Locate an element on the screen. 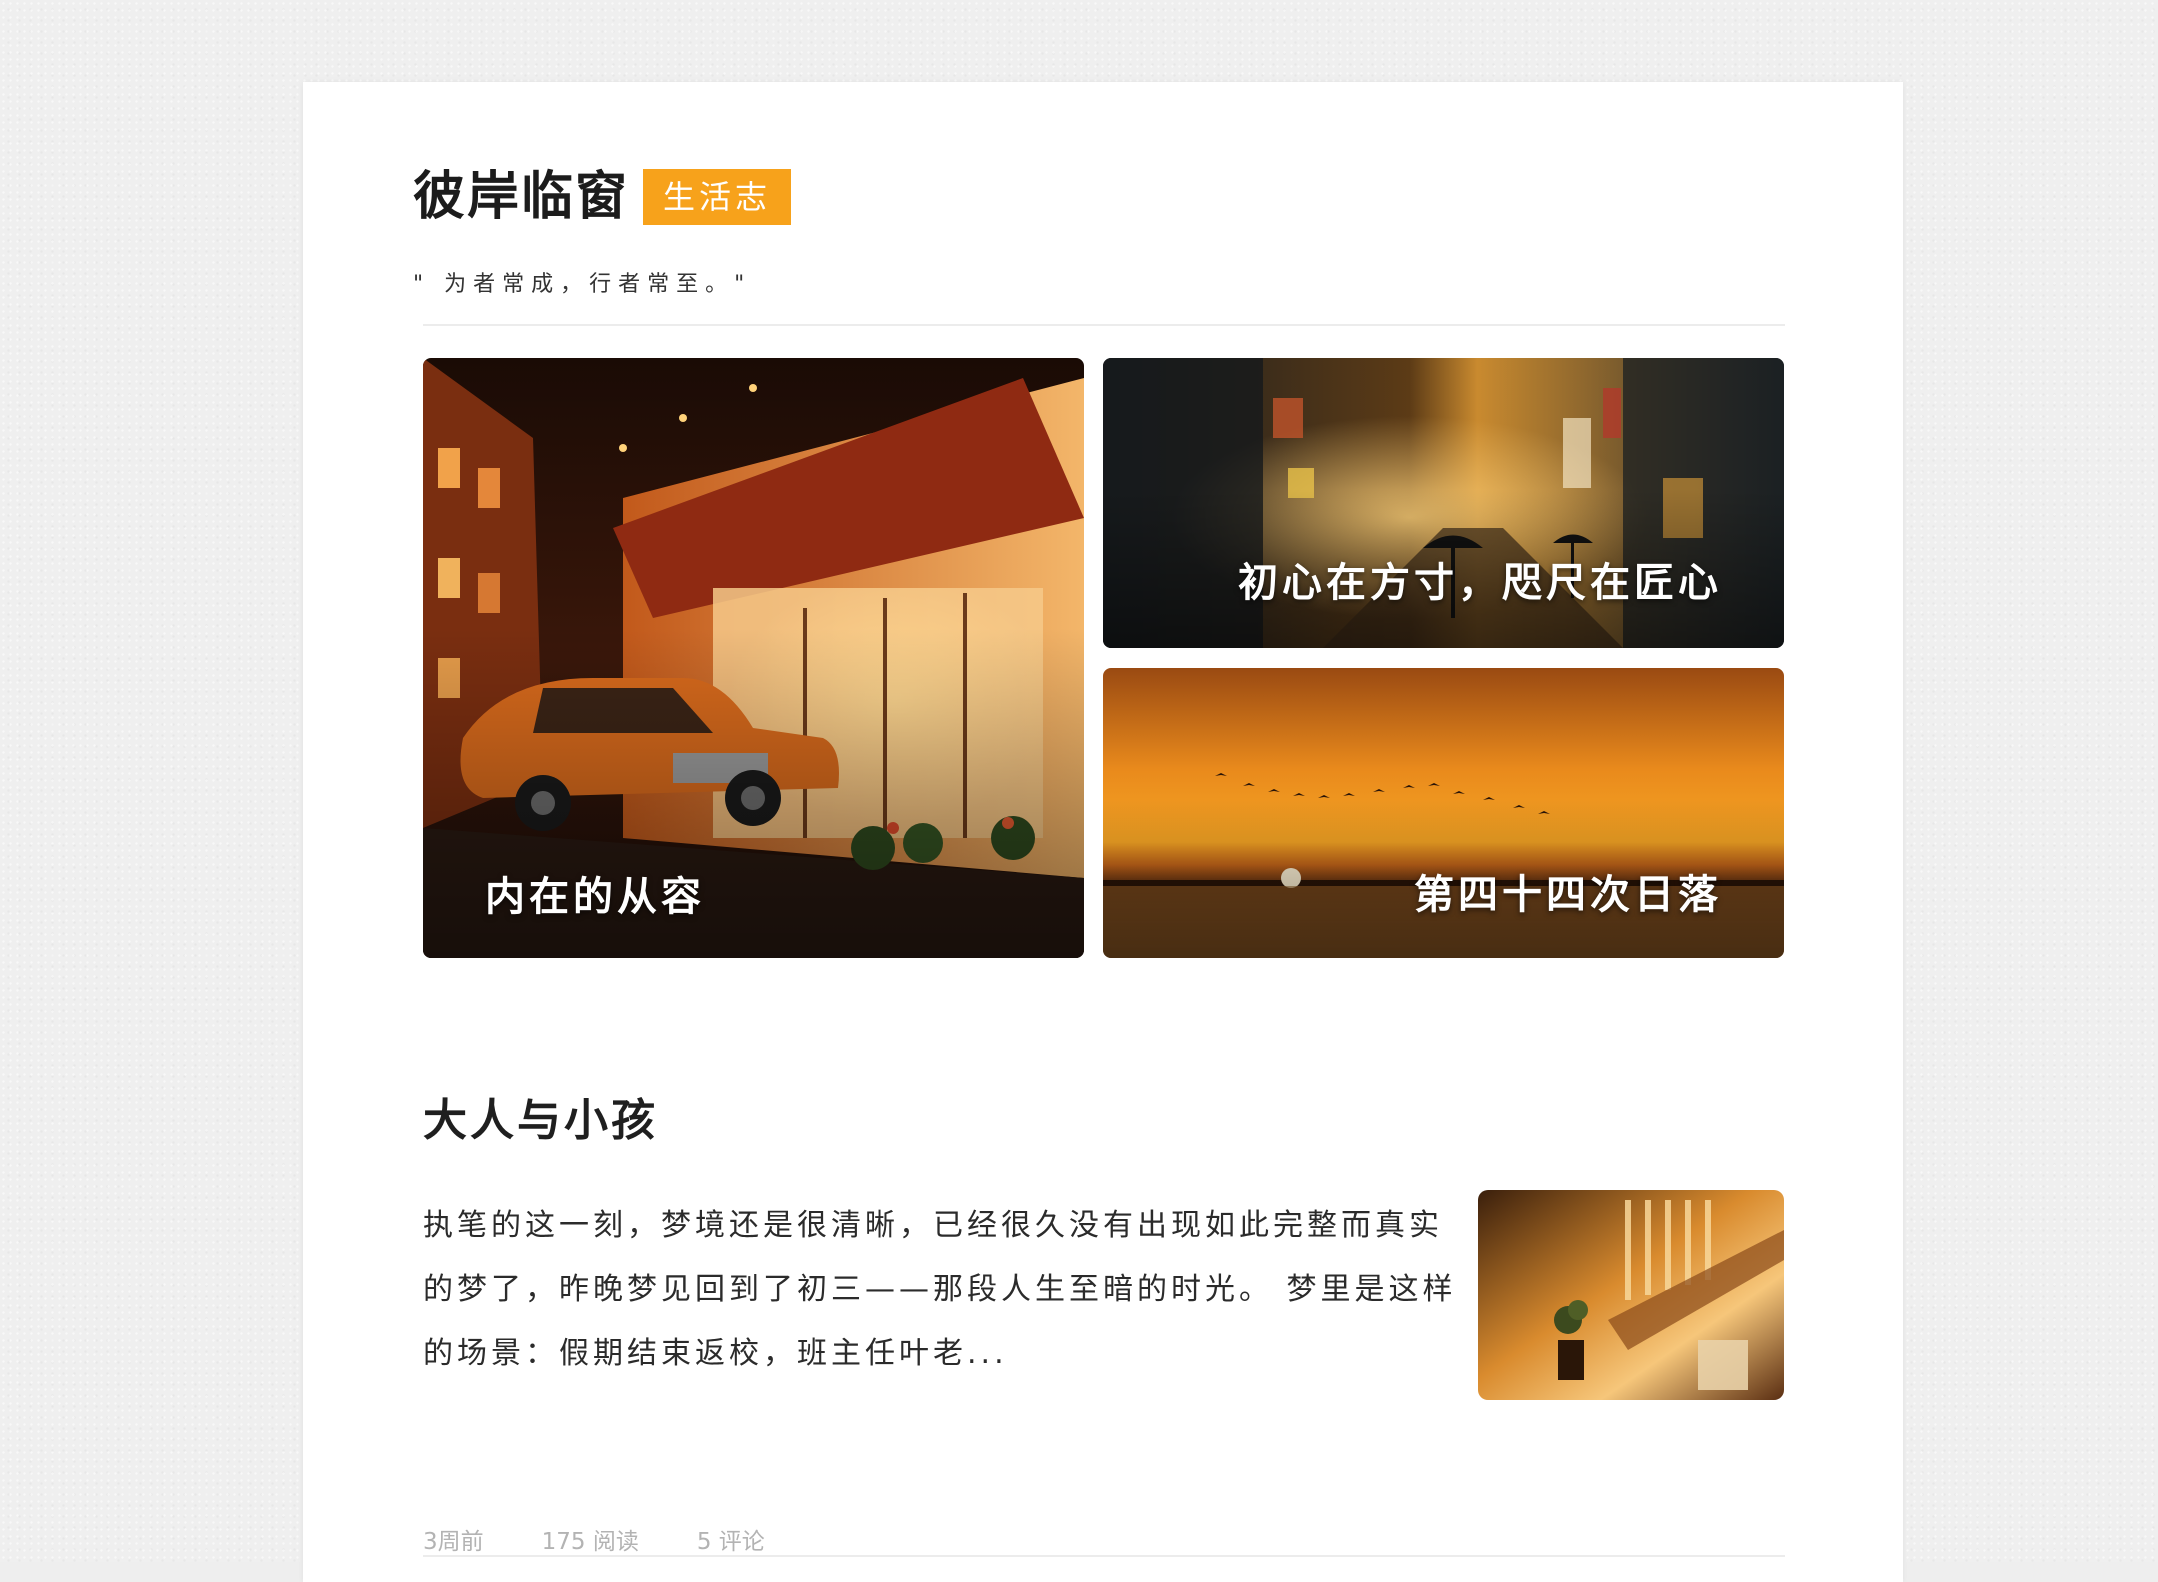 The width and height of the screenshot is (2158, 1582). featured-caption: 第四十四次日落 is located at coordinates (1568, 891).